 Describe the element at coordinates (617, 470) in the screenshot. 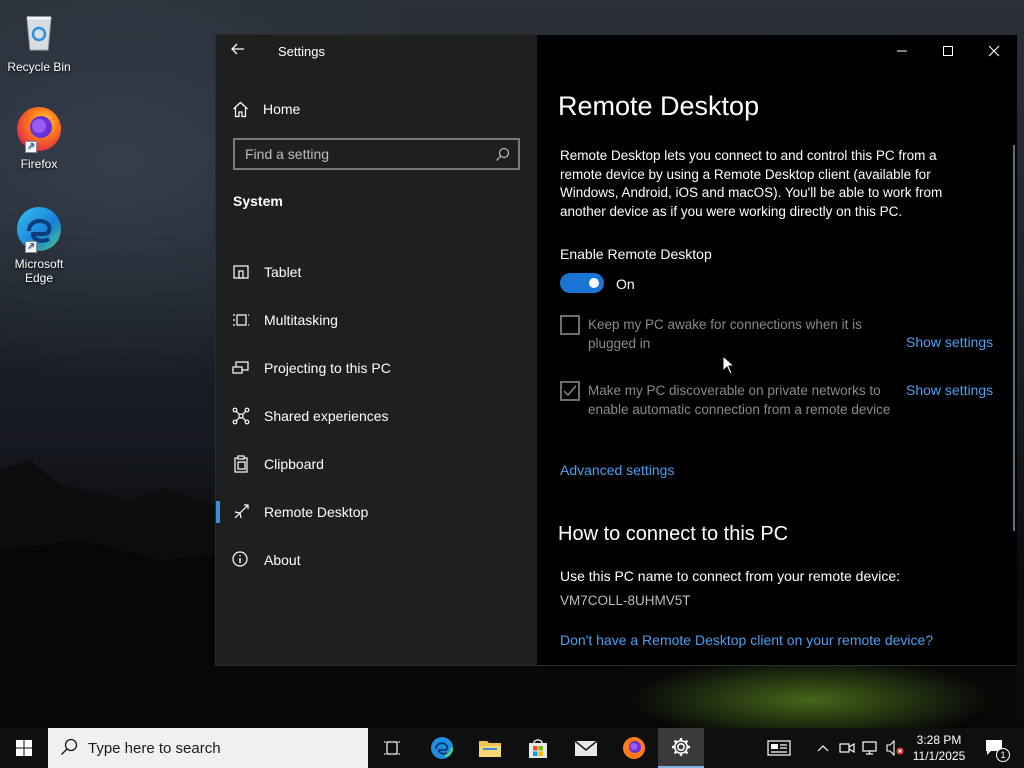

I see `advanced-settings-link: Advanced settings` at that location.